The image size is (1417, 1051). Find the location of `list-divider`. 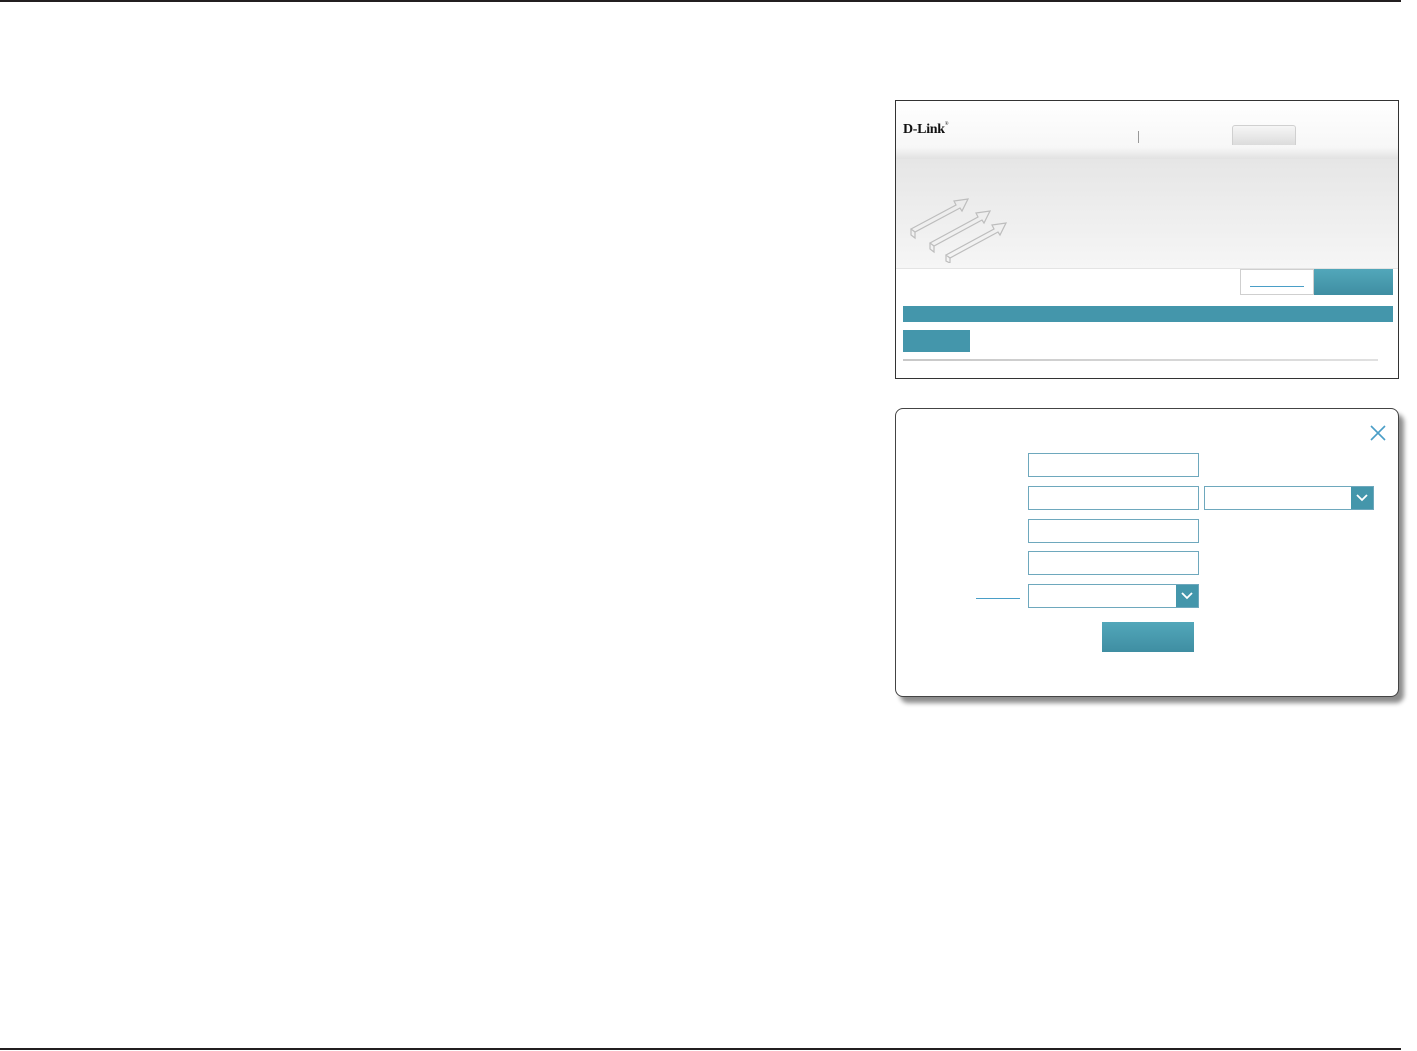

list-divider is located at coordinates (1140, 360).